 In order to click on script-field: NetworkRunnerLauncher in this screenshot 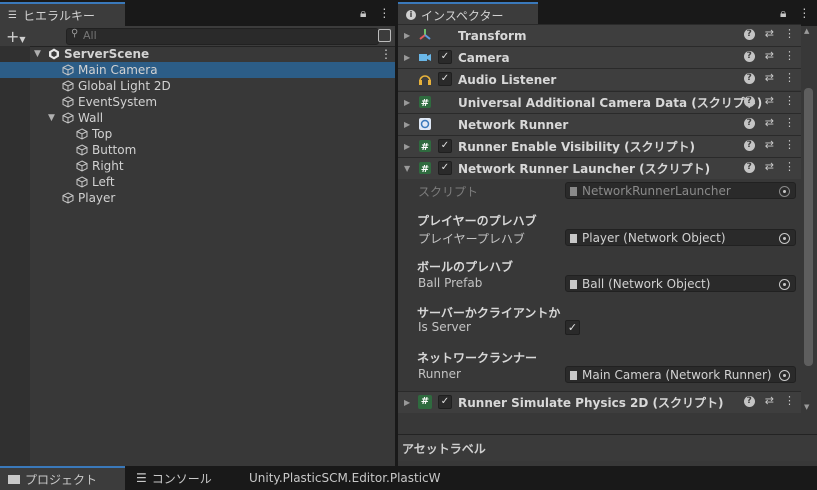, I will do `click(680, 190)`.